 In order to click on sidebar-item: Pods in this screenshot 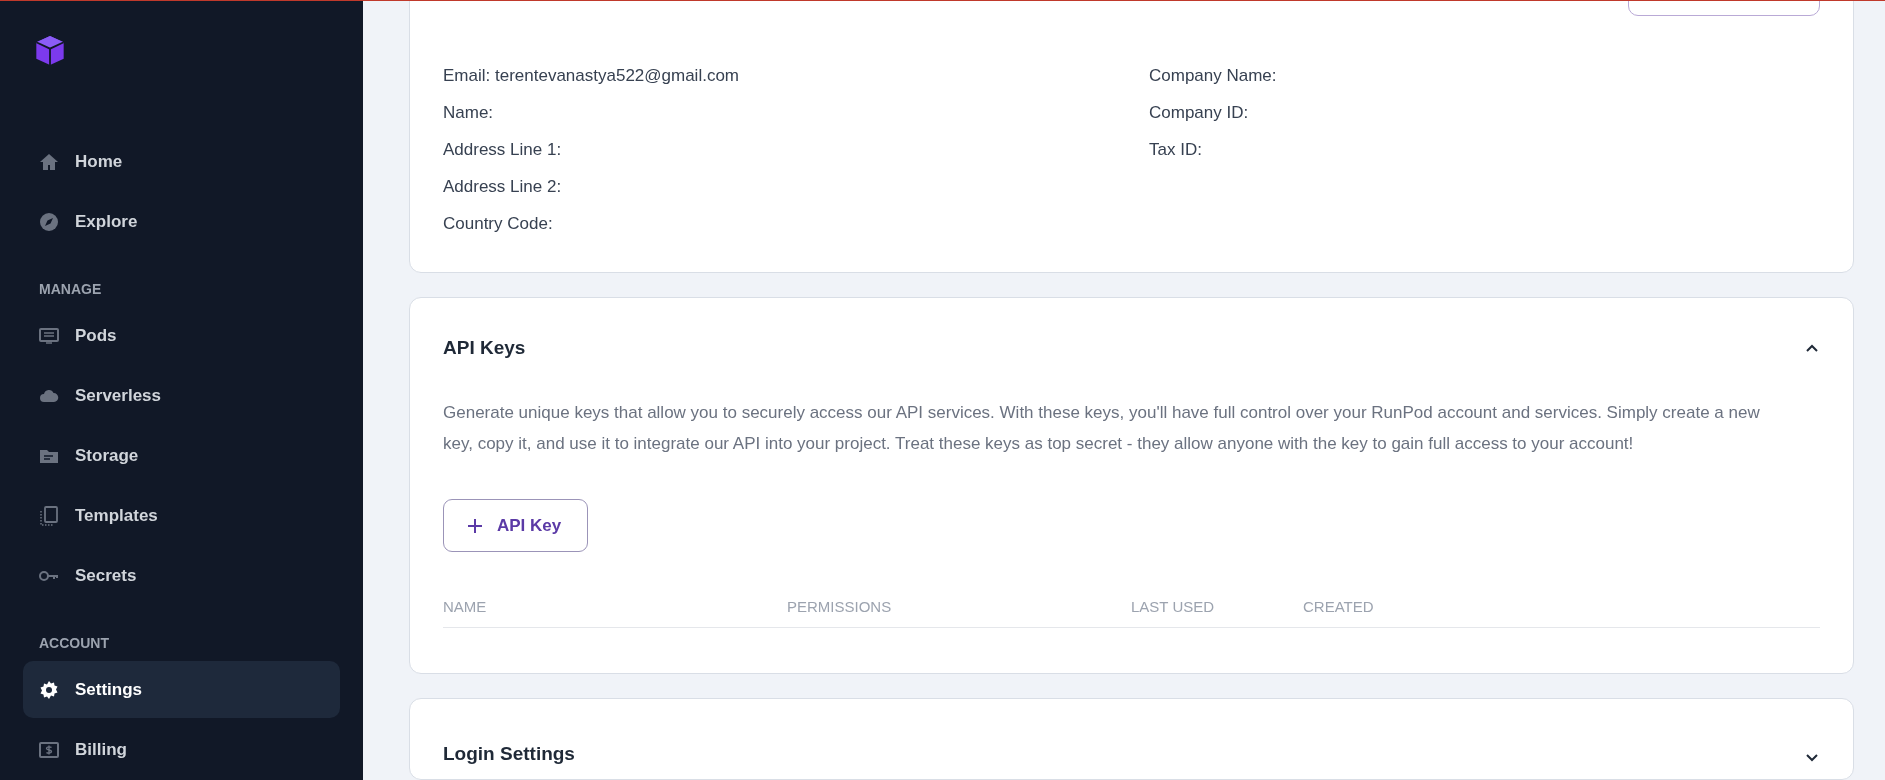, I will do `click(181, 335)`.